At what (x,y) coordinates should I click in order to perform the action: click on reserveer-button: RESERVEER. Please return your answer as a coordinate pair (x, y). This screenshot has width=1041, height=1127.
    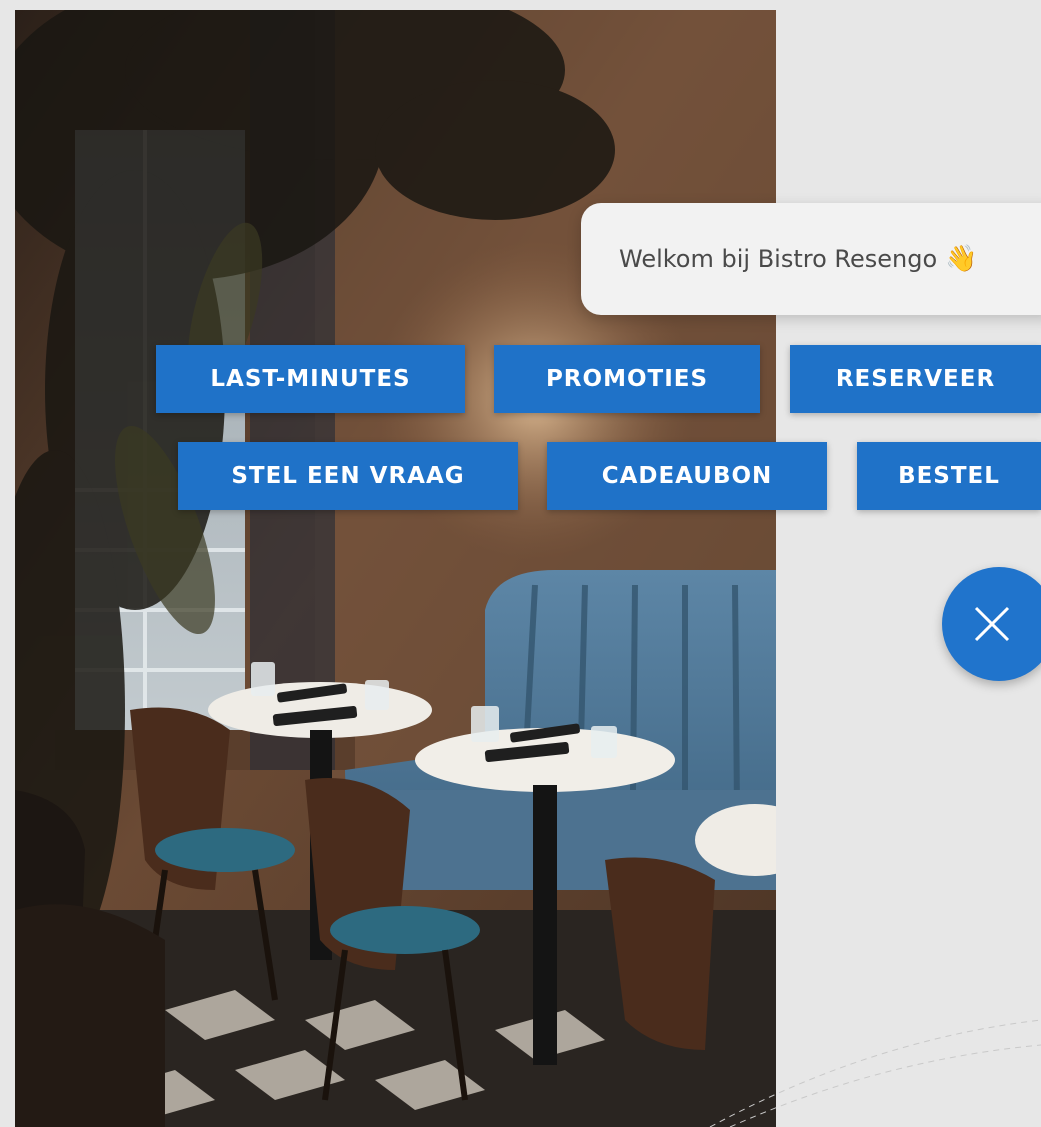
    Looking at the image, I should click on (915, 379).